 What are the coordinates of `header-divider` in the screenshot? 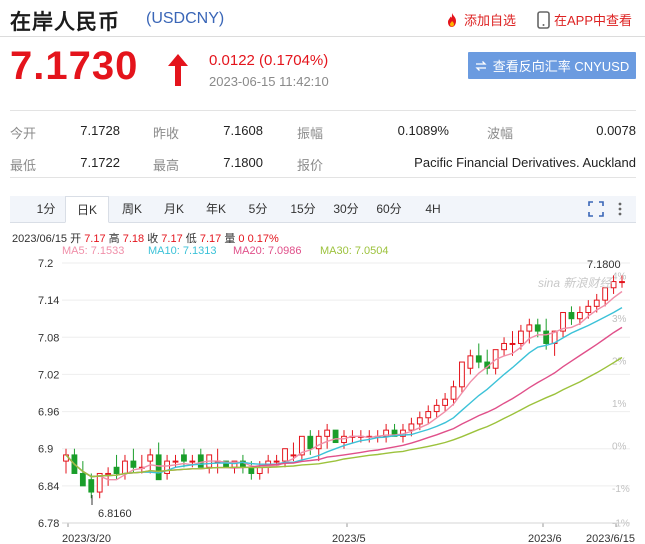 It's located at (322, 36).